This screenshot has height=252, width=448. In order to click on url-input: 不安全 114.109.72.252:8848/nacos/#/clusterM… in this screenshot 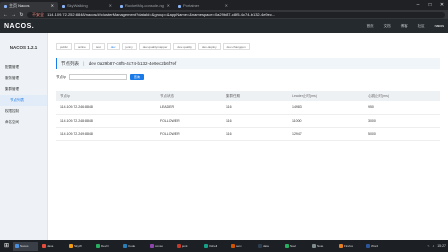, I will do `click(236, 14)`.